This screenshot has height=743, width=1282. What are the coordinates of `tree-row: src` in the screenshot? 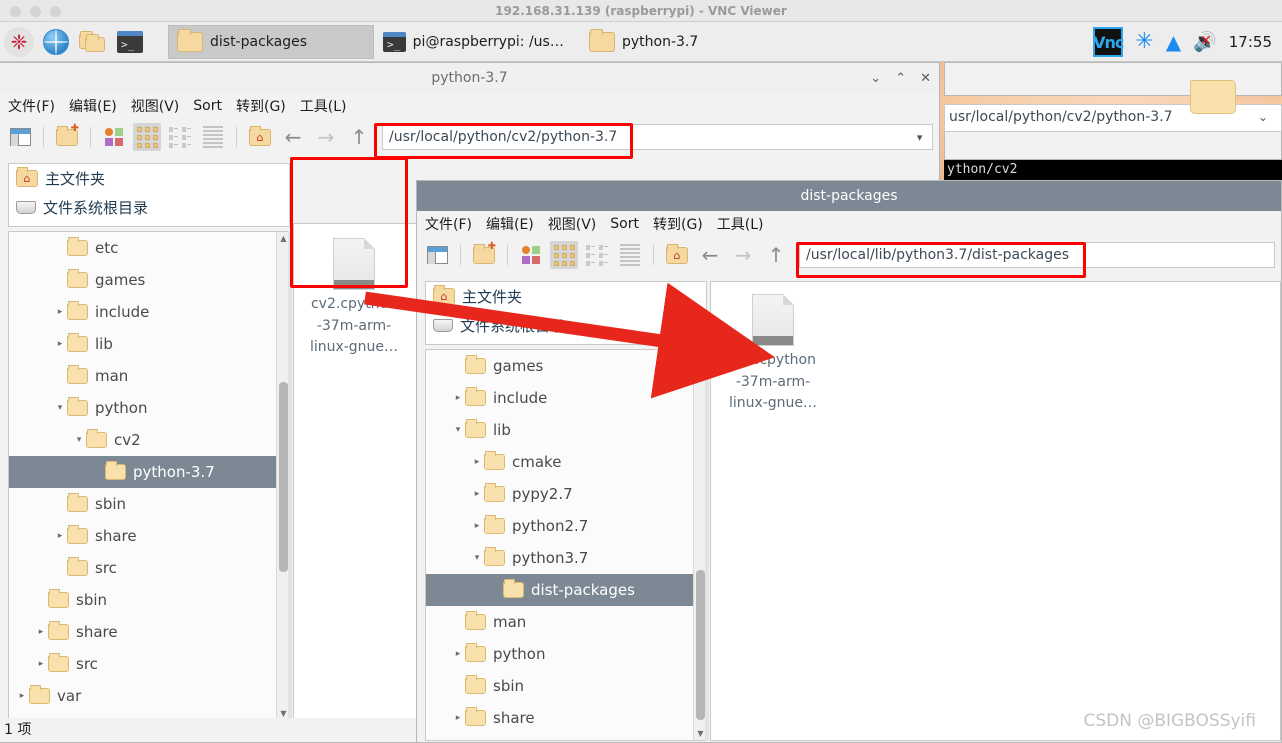 It's located at (149, 568).